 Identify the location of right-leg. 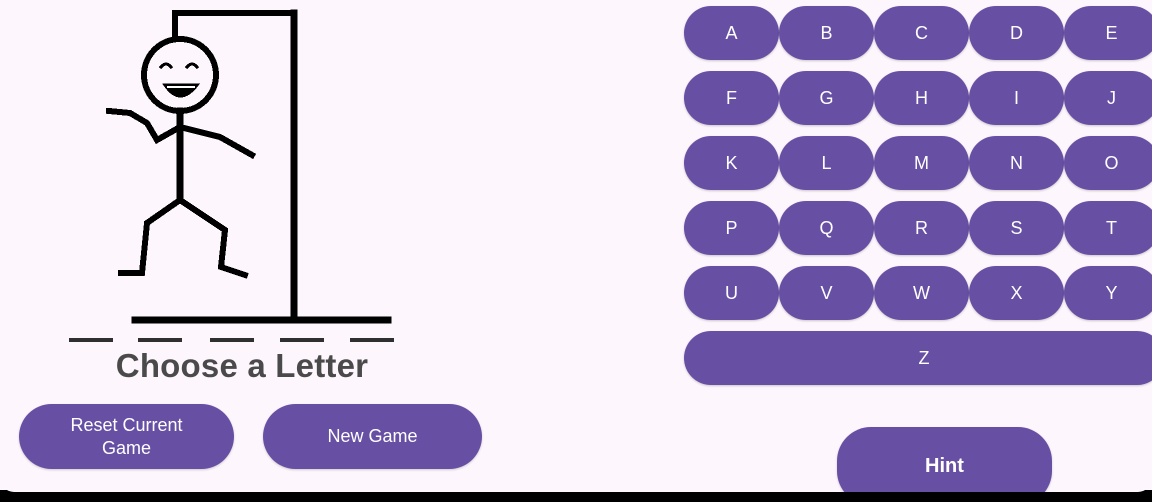
(212, 237).